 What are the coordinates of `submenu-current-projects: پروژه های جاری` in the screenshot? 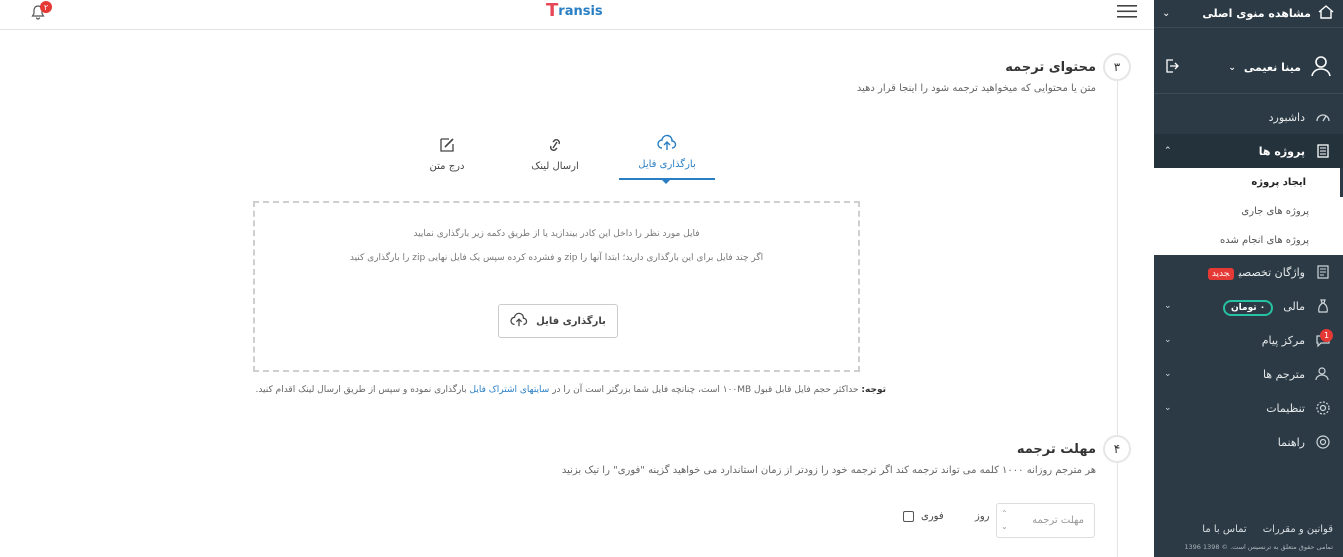 It's located at (1248, 211).